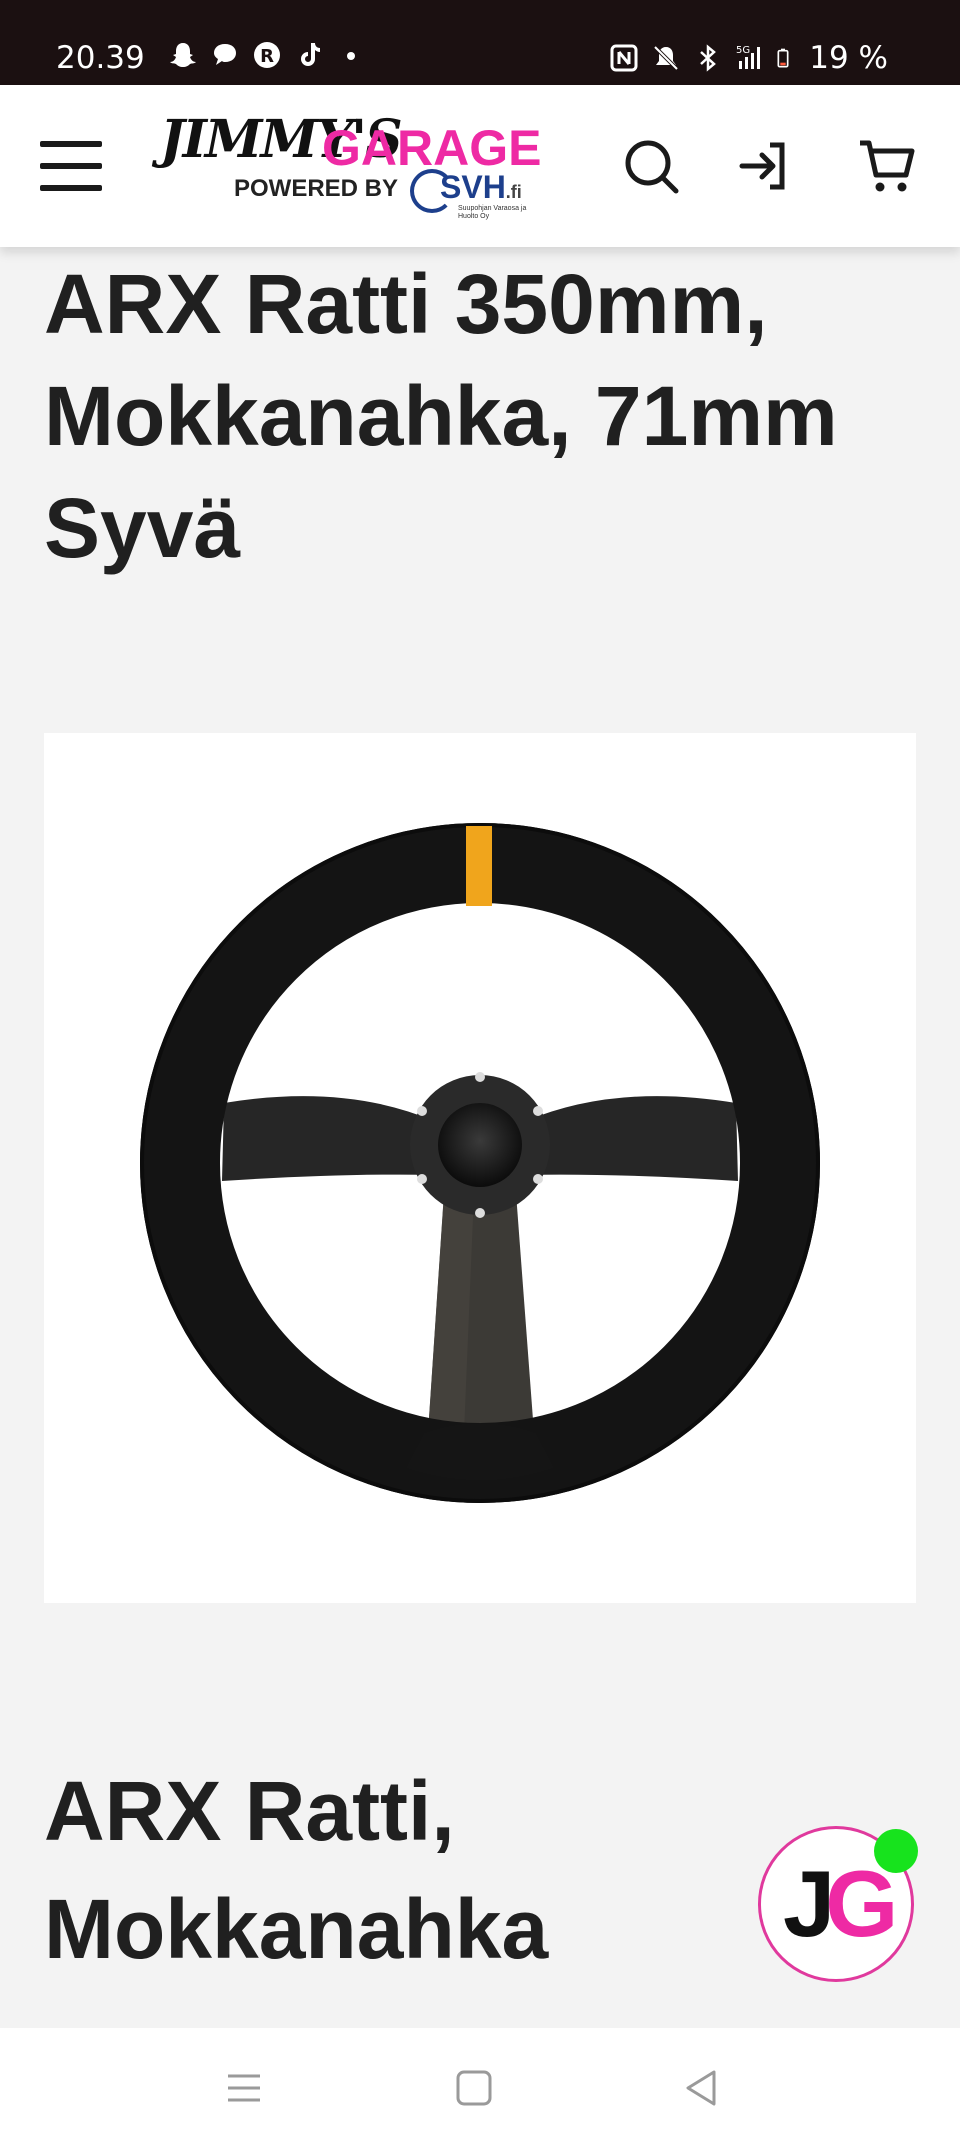  I want to click on chat-widget-button: JG, so click(838, 1904).